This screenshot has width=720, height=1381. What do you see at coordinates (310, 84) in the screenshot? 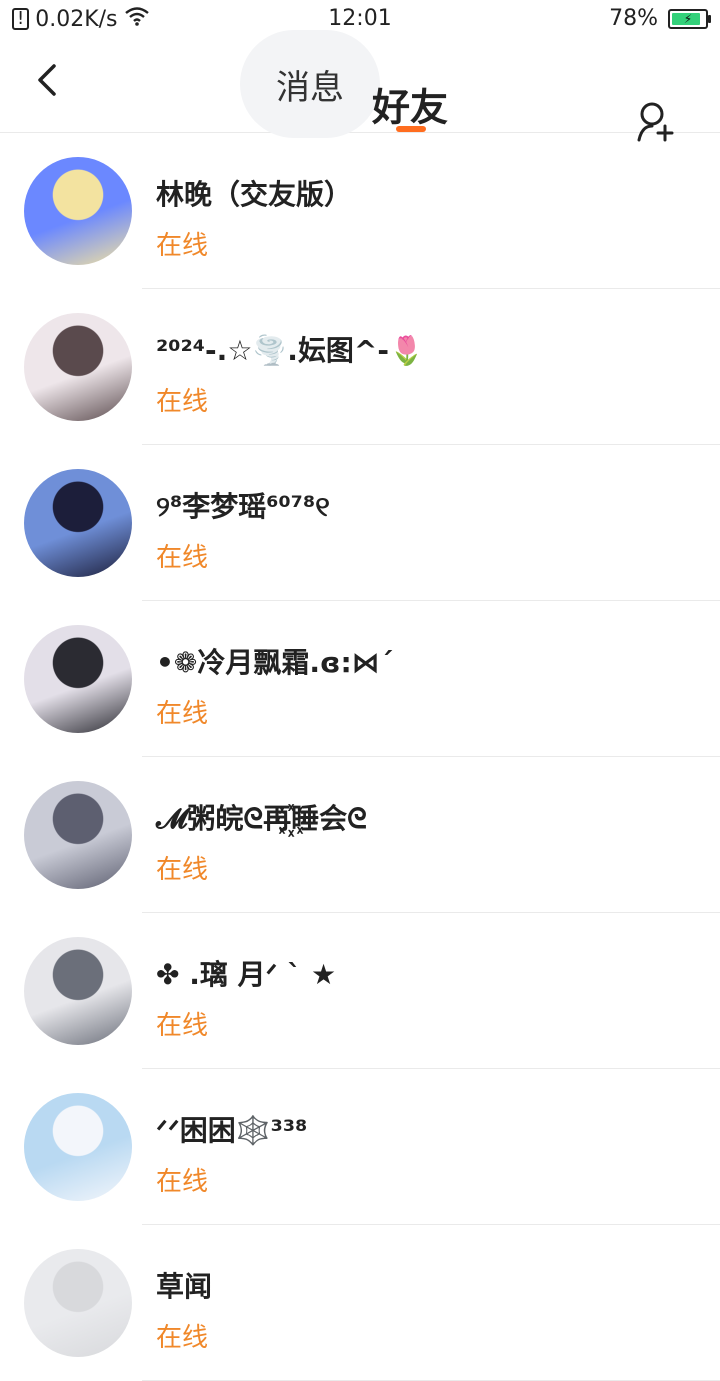
I see `tab-messages: 消息` at bounding box center [310, 84].